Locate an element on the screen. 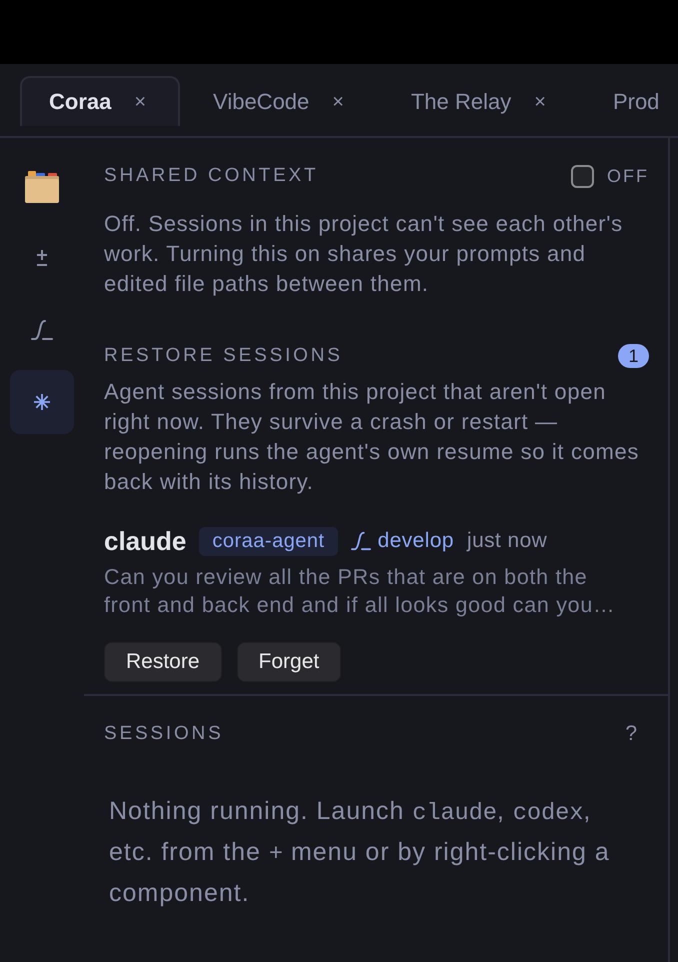  section-description: Agent sessions from this project that aren't open right now. They survive a crash or restart — reopening runs the agent's own resume so it comes back with its history. is located at coordinates (372, 437).